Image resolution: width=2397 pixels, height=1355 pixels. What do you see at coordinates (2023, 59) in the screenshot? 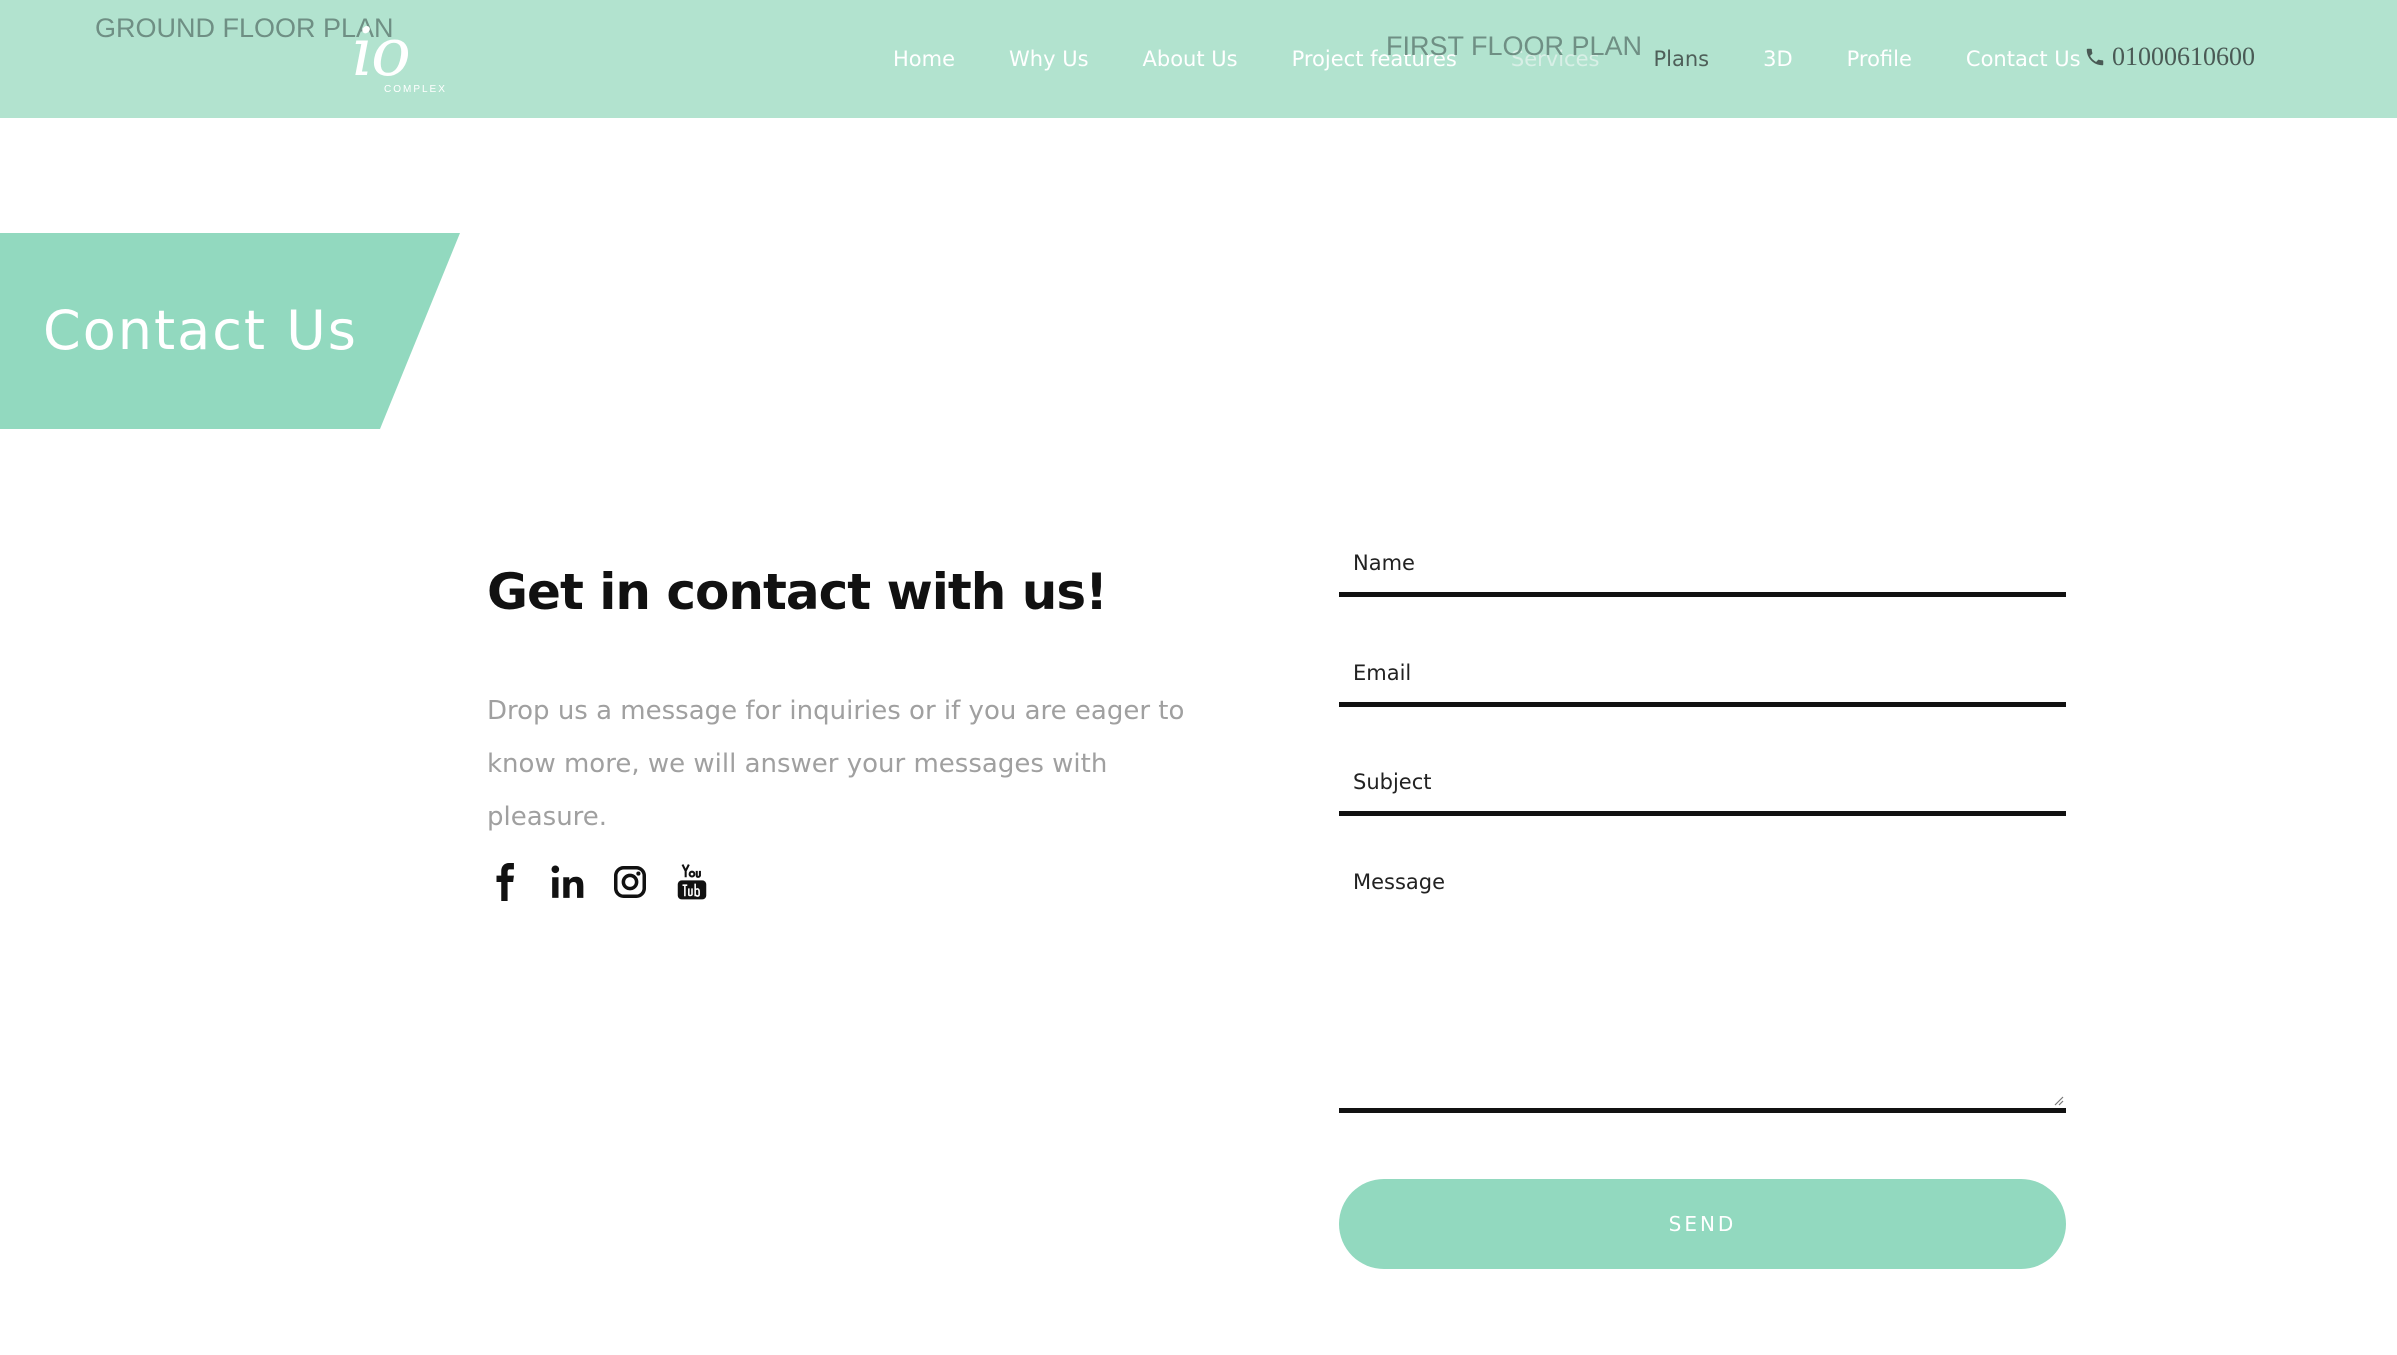
I see `nav-contact-us: Contact Us` at bounding box center [2023, 59].